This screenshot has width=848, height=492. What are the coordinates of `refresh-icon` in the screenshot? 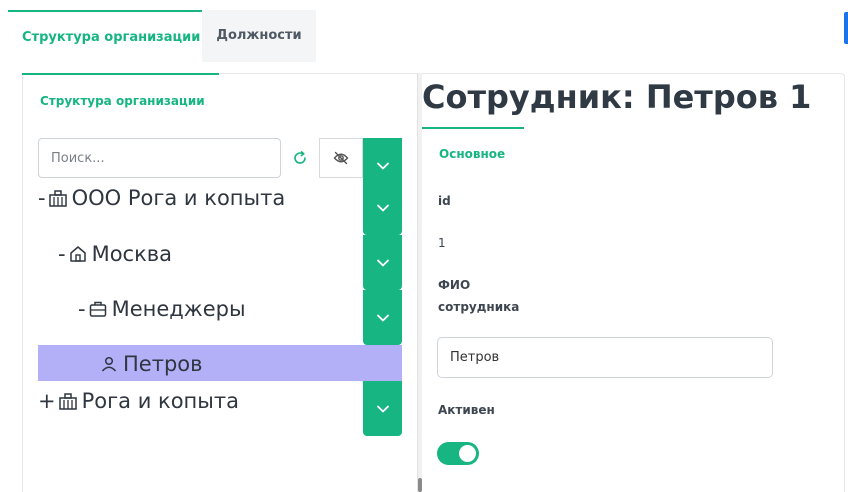 It's located at (300, 157).